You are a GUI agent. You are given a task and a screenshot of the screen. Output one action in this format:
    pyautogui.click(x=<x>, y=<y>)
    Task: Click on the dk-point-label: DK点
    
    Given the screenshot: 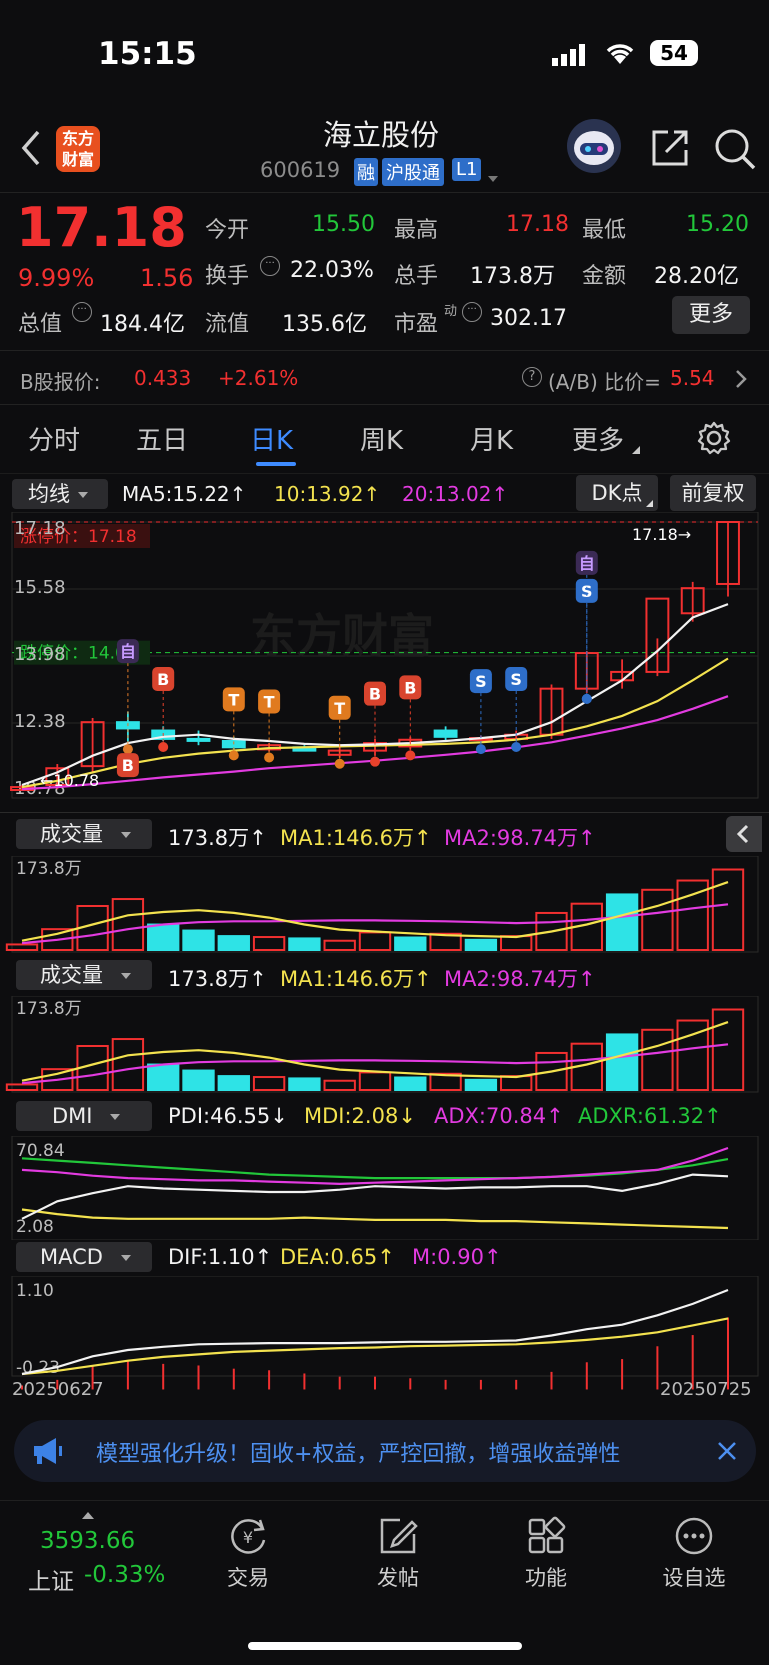 What is the action you would take?
    pyautogui.click(x=617, y=493)
    